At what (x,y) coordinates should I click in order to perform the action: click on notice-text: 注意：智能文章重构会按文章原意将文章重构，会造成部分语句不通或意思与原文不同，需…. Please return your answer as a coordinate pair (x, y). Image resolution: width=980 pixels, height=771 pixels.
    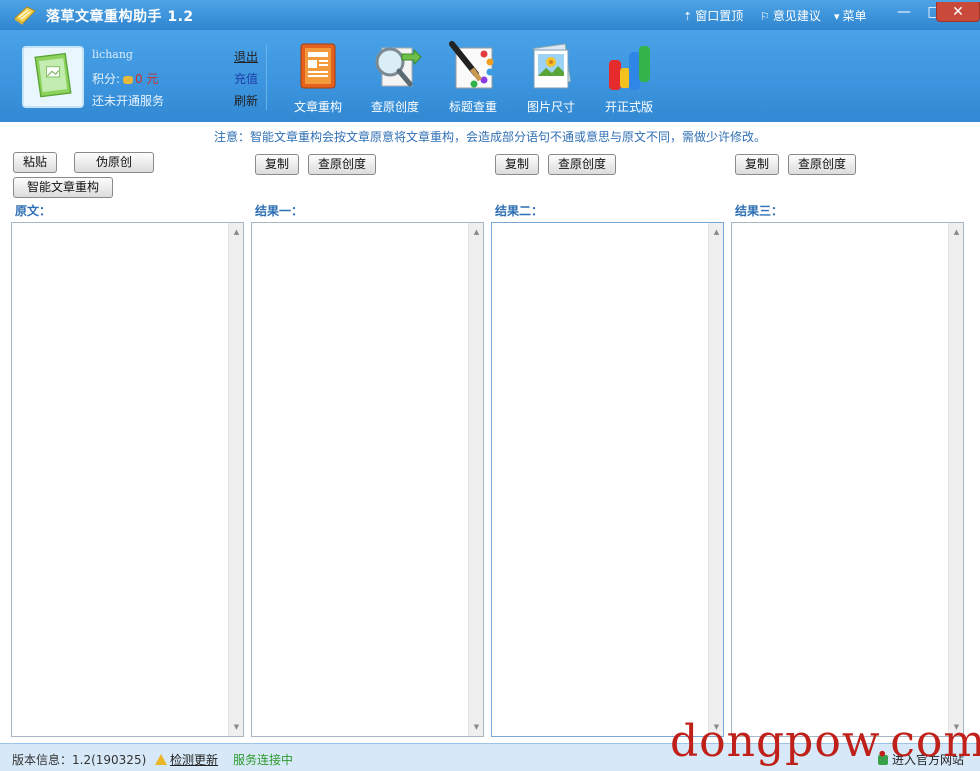
    Looking at the image, I should click on (489, 137).